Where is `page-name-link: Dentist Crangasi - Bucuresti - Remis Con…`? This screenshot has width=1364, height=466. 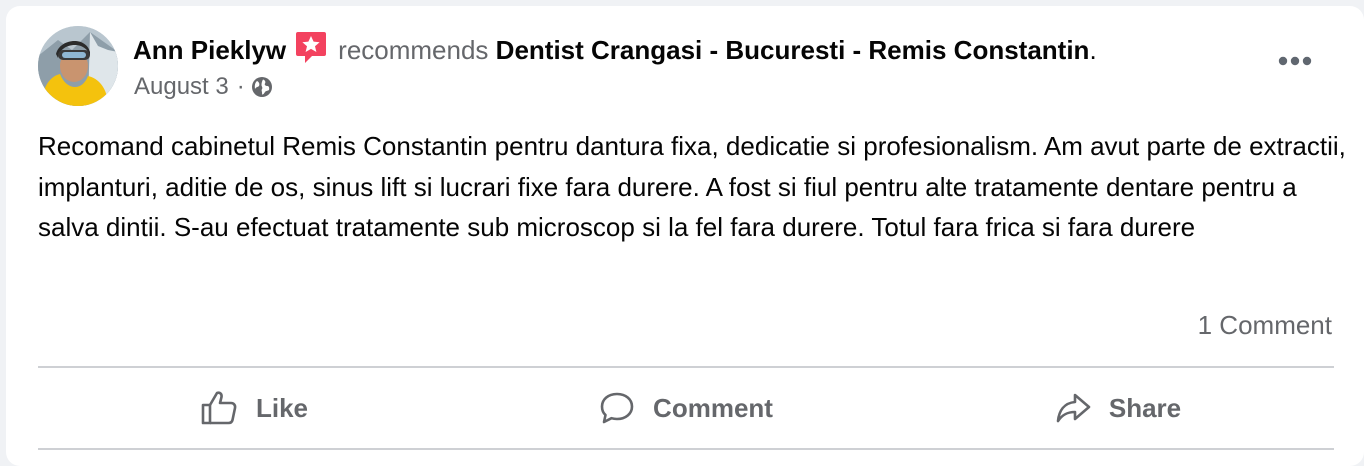 page-name-link: Dentist Crangasi - Bucuresti - Remis Con… is located at coordinates (793, 50).